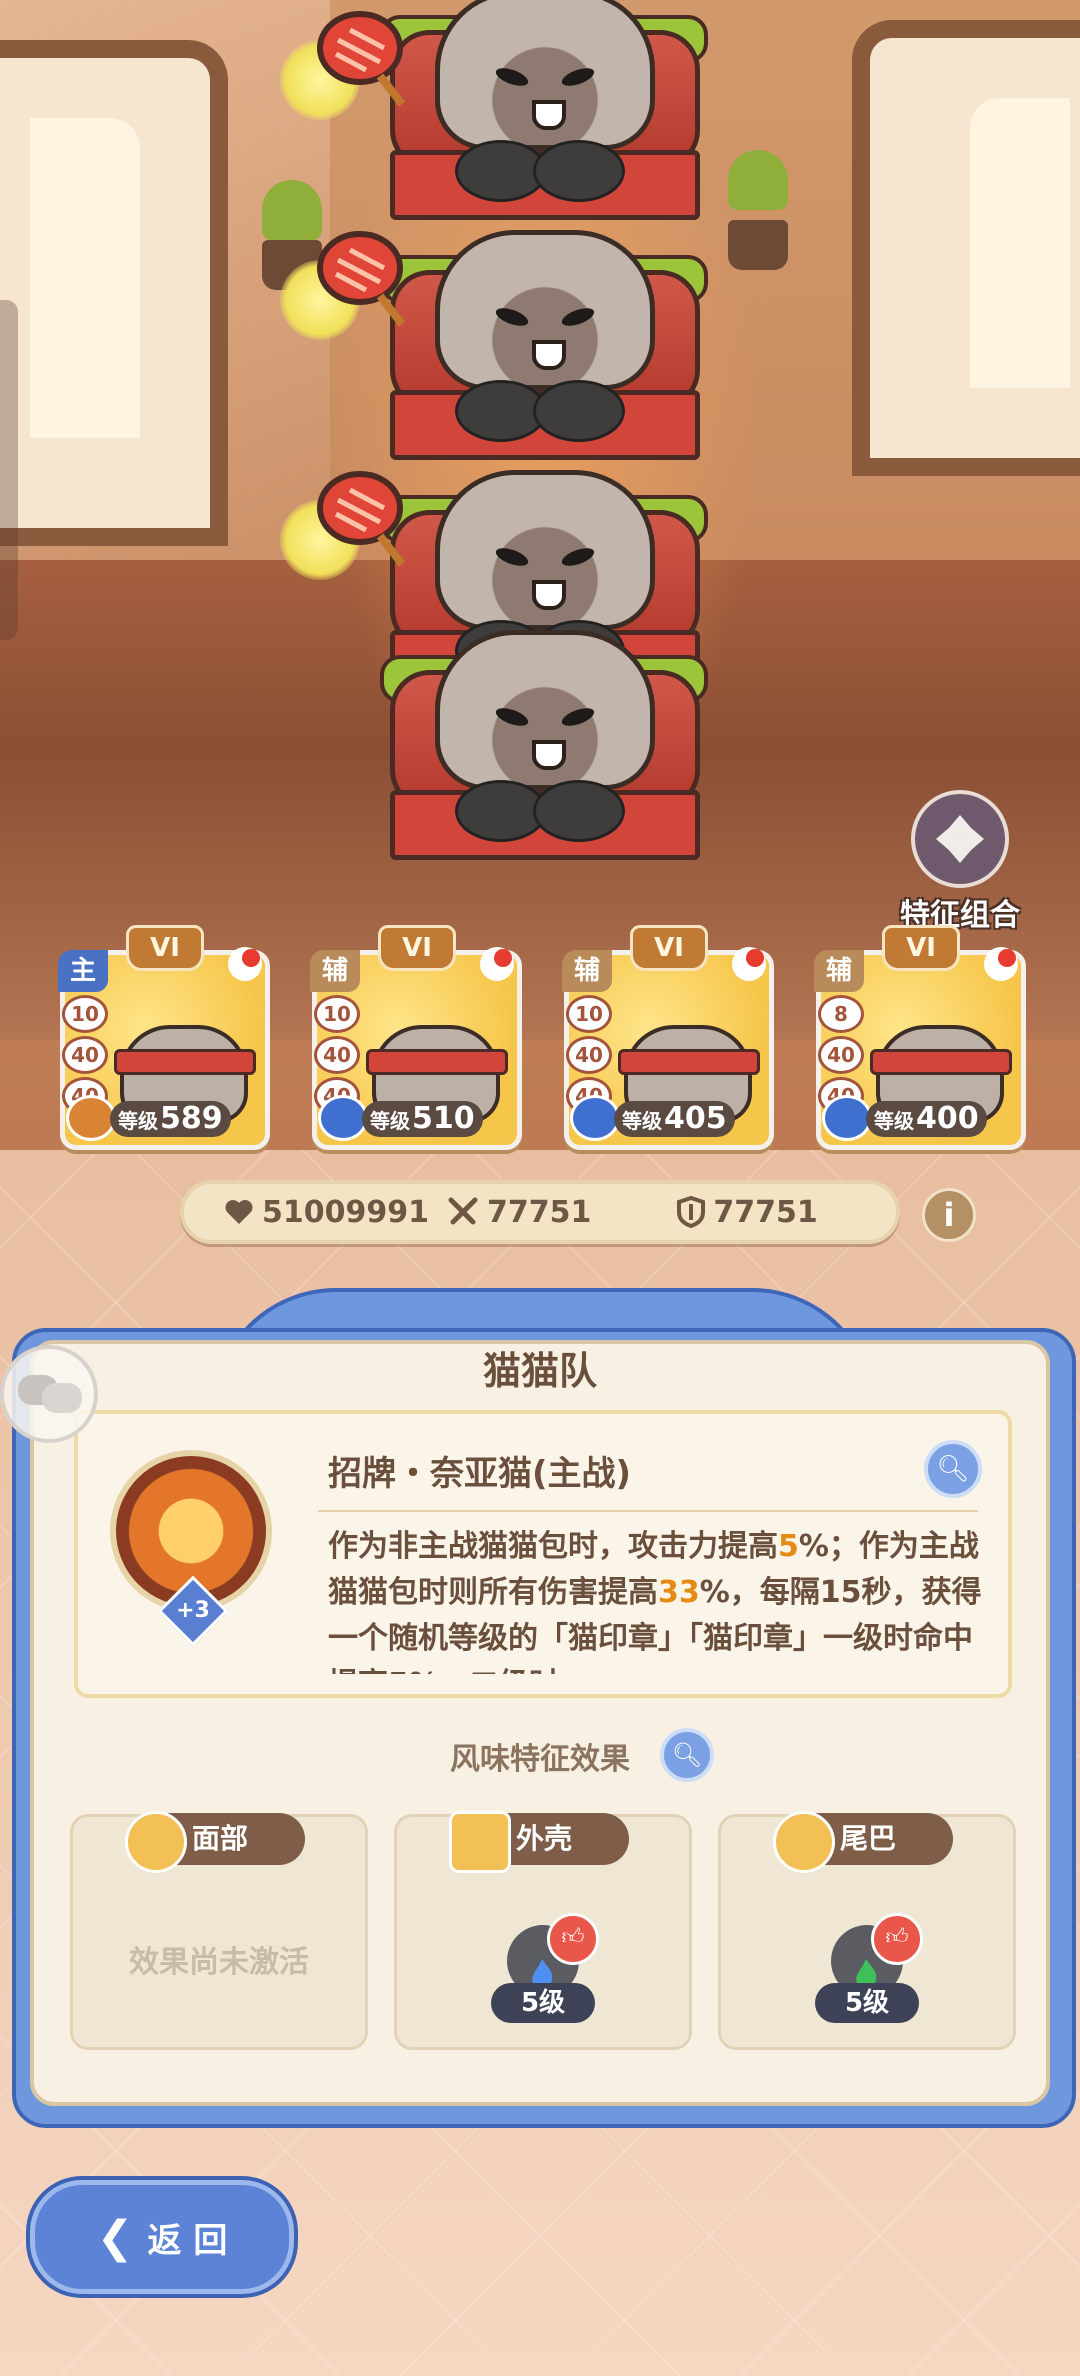 The image size is (1080, 2376). I want to click on left-window, so click(114, 293).